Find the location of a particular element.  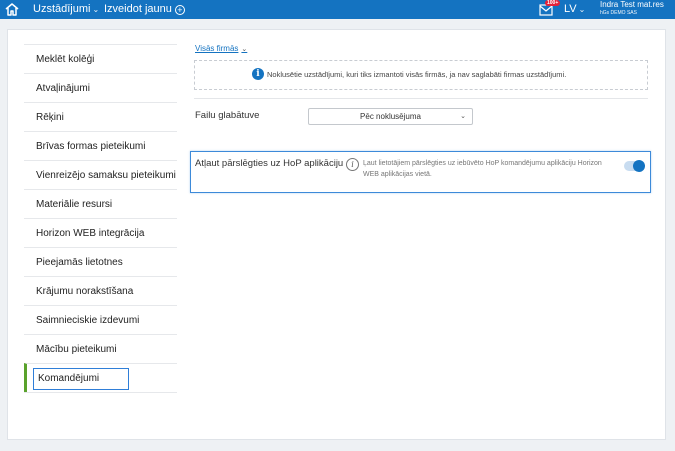

sidebar-item-label: Komandējumi is located at coordinates (81, 379).